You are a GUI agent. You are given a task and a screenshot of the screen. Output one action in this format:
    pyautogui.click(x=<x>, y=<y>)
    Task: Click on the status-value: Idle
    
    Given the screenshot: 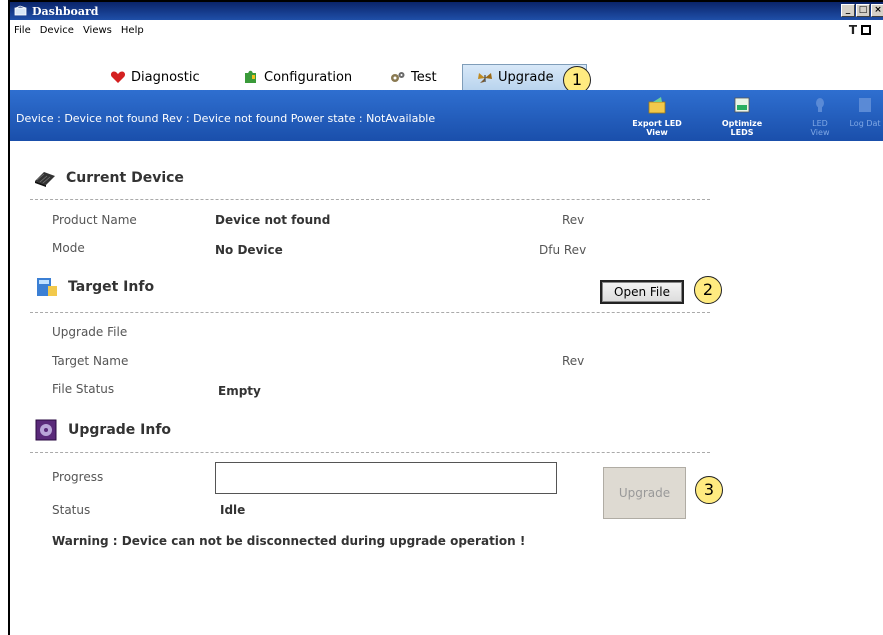 What is the action you would take?
    pyautogui.click(x=233, y=510)
    